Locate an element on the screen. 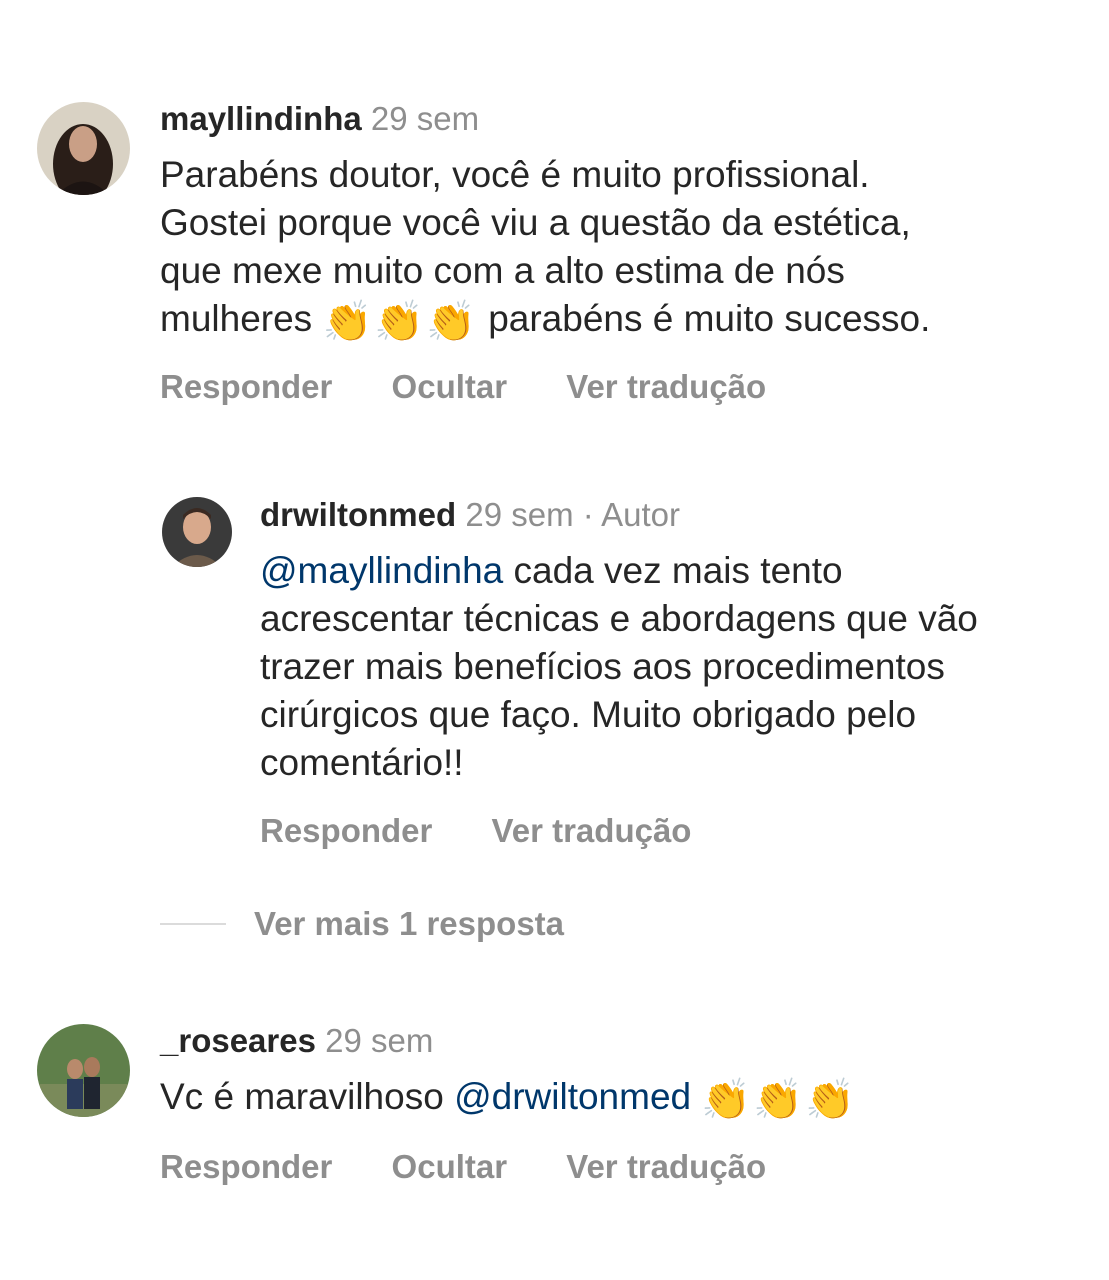  username: mayllindinha is located at coordinates (261, 118).